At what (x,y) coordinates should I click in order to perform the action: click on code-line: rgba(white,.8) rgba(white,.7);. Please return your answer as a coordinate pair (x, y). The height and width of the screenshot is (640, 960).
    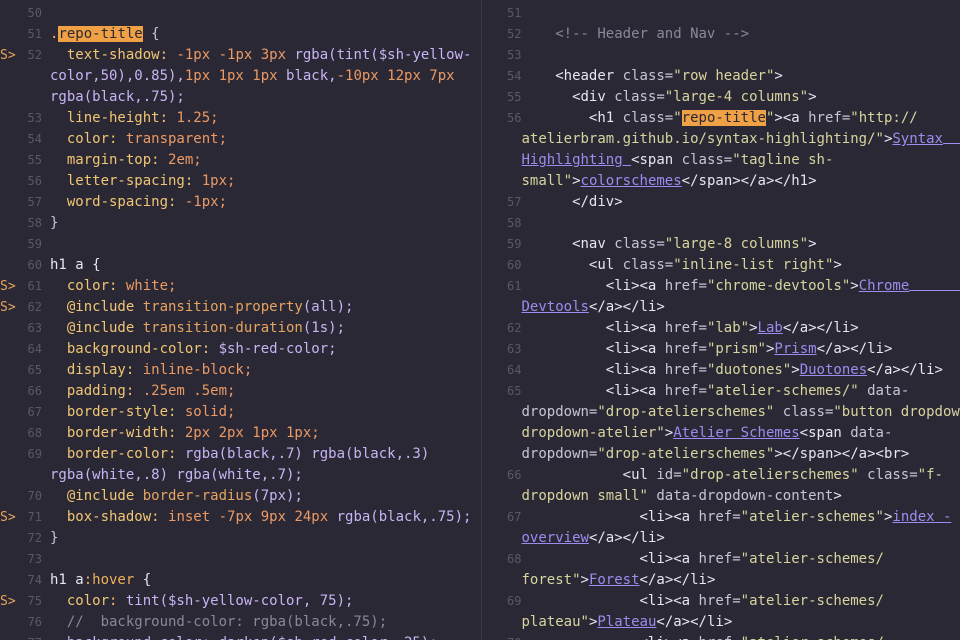
    Looking at the image, I should click on (240, 475).